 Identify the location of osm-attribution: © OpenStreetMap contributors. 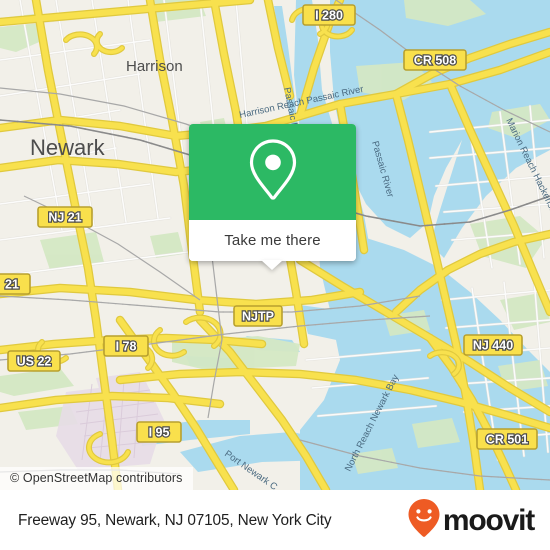
(96, 478).